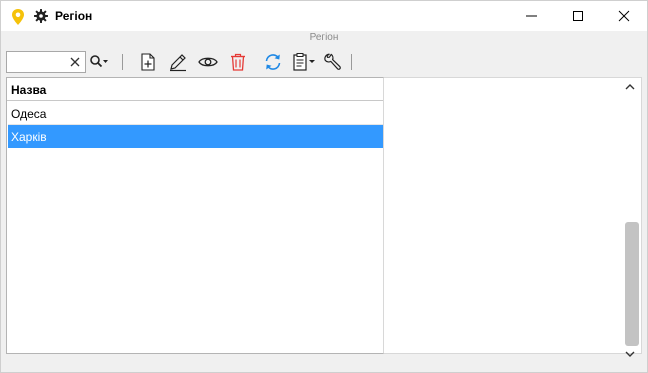  I want to click on table-row-selected: Харків, so click(195, 136).